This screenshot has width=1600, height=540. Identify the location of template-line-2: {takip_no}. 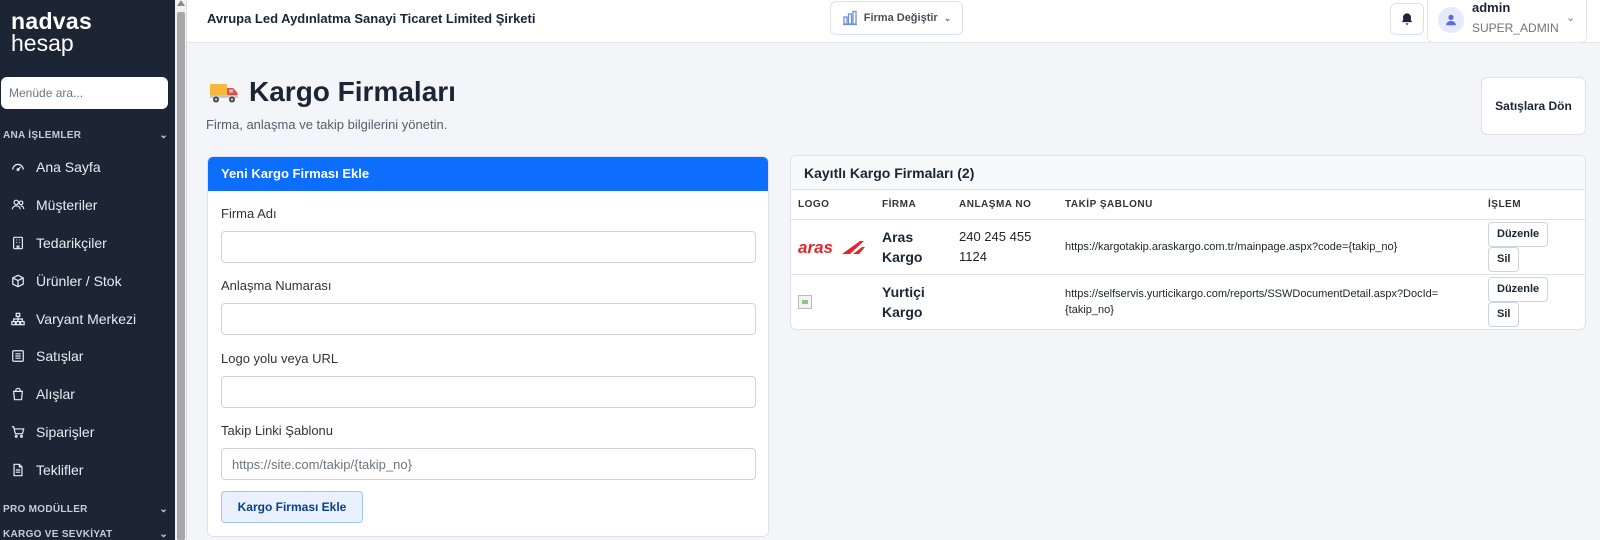
(1089, 309).